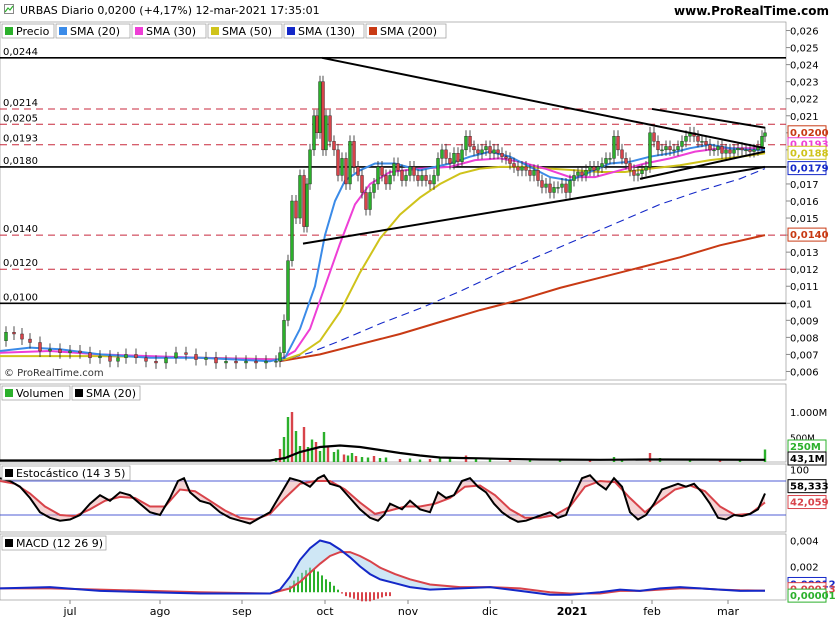  Describe the element at coordinates (804, 287) in the screenshot. I see `price-axis-label: 0,011` at that location.